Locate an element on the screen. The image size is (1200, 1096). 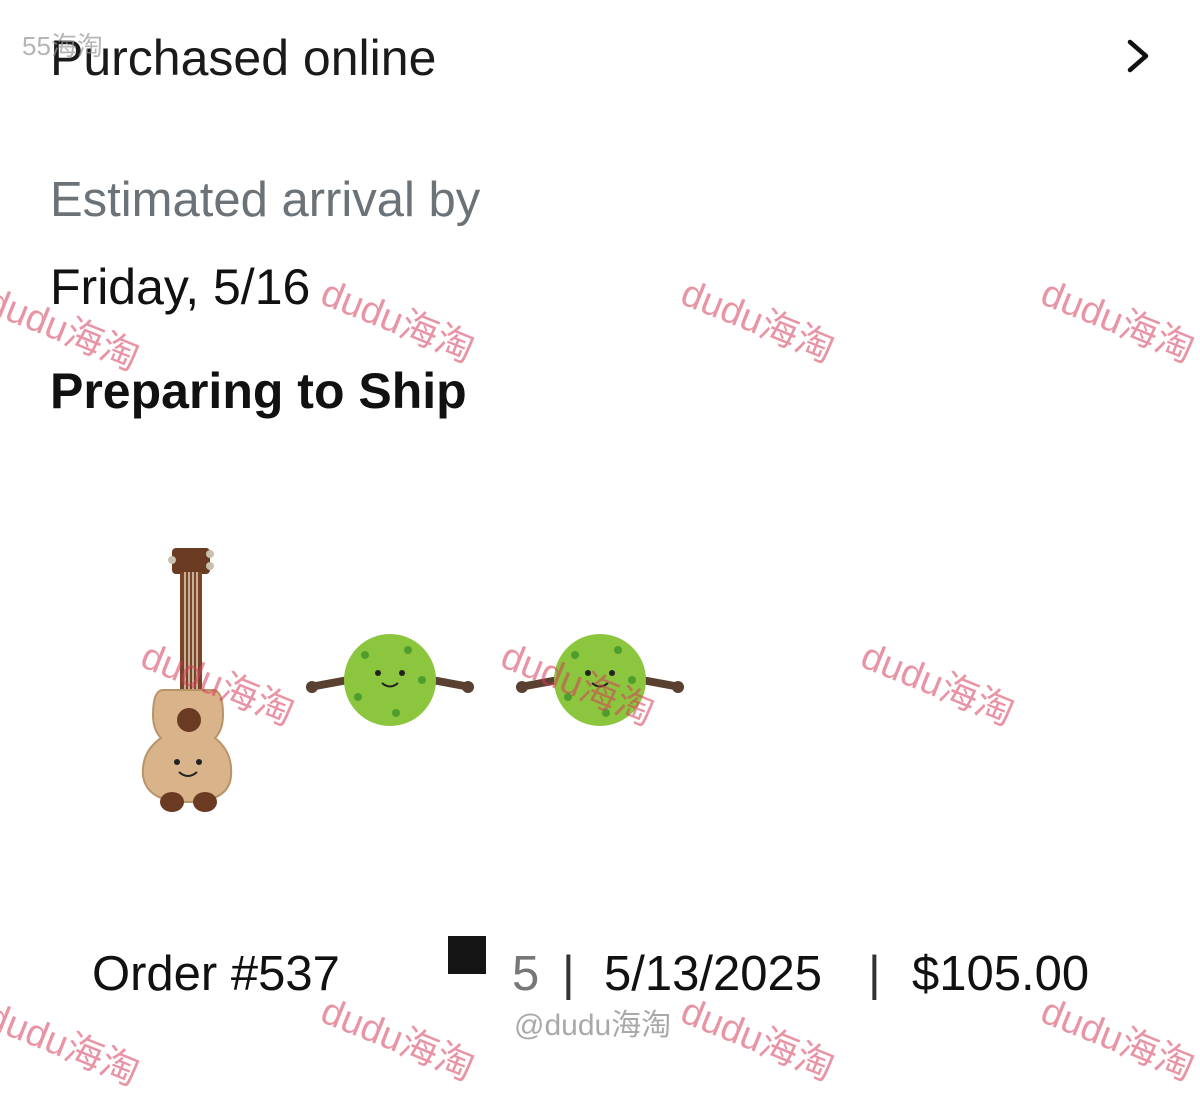
purchased-online-row: Purchased online is located at coordinates (600, 55).